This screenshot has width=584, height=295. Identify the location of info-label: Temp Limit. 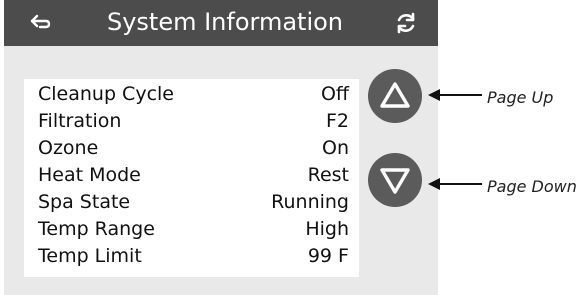
(90, 256).